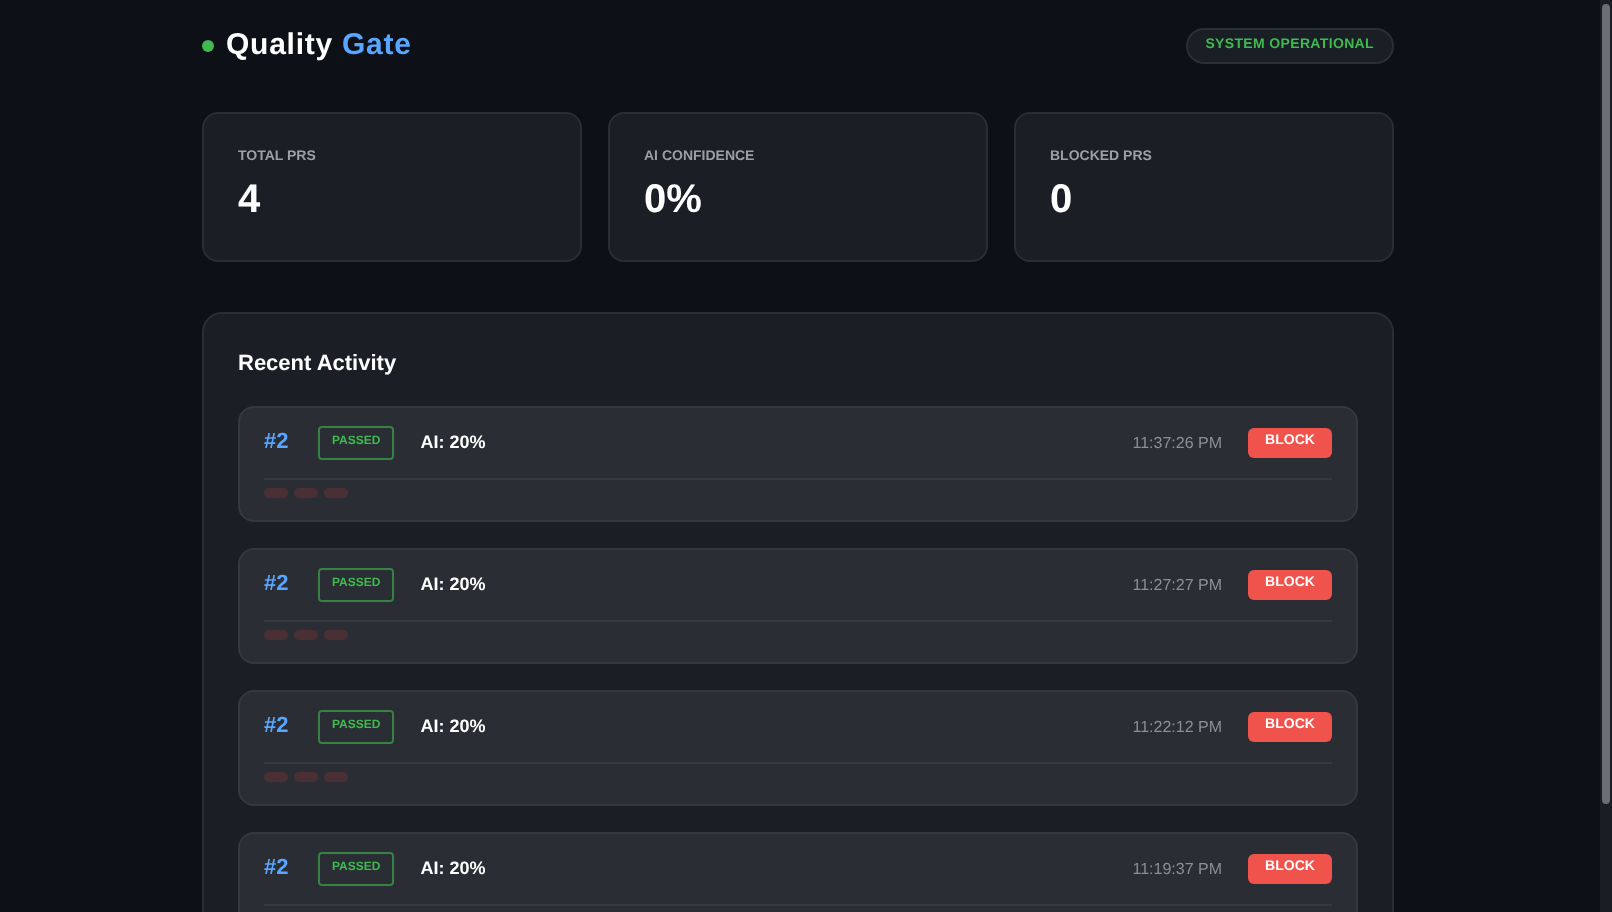 This screenshot has height=912, width=1612. What do you see at coordinates (1061, 199) in the screenshot?
I see `stat-value: 0` at bounding box center [1061, 199].